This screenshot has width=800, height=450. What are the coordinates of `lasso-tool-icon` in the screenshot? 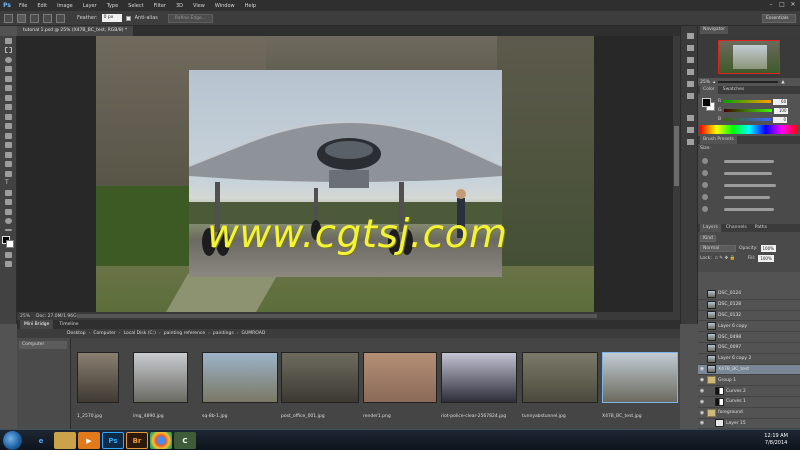 It's located at (8, 60).